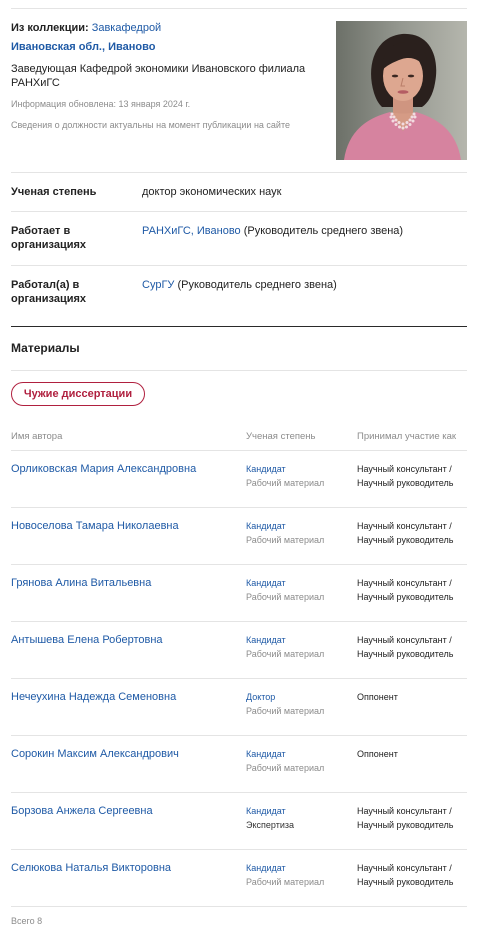  Describe the element at coordinates (158, 285) in the screenshot. I see `organization-link: СурГУ` at that location.